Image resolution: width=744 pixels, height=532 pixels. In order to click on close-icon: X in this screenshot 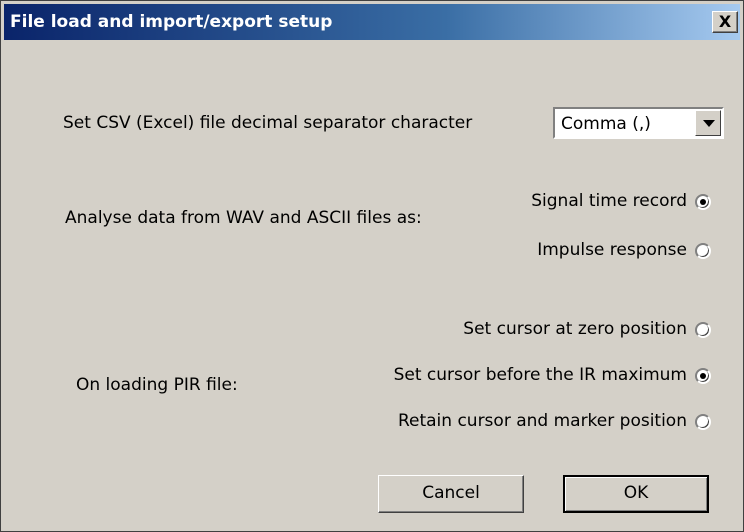, I will do `click(725, 21)`.